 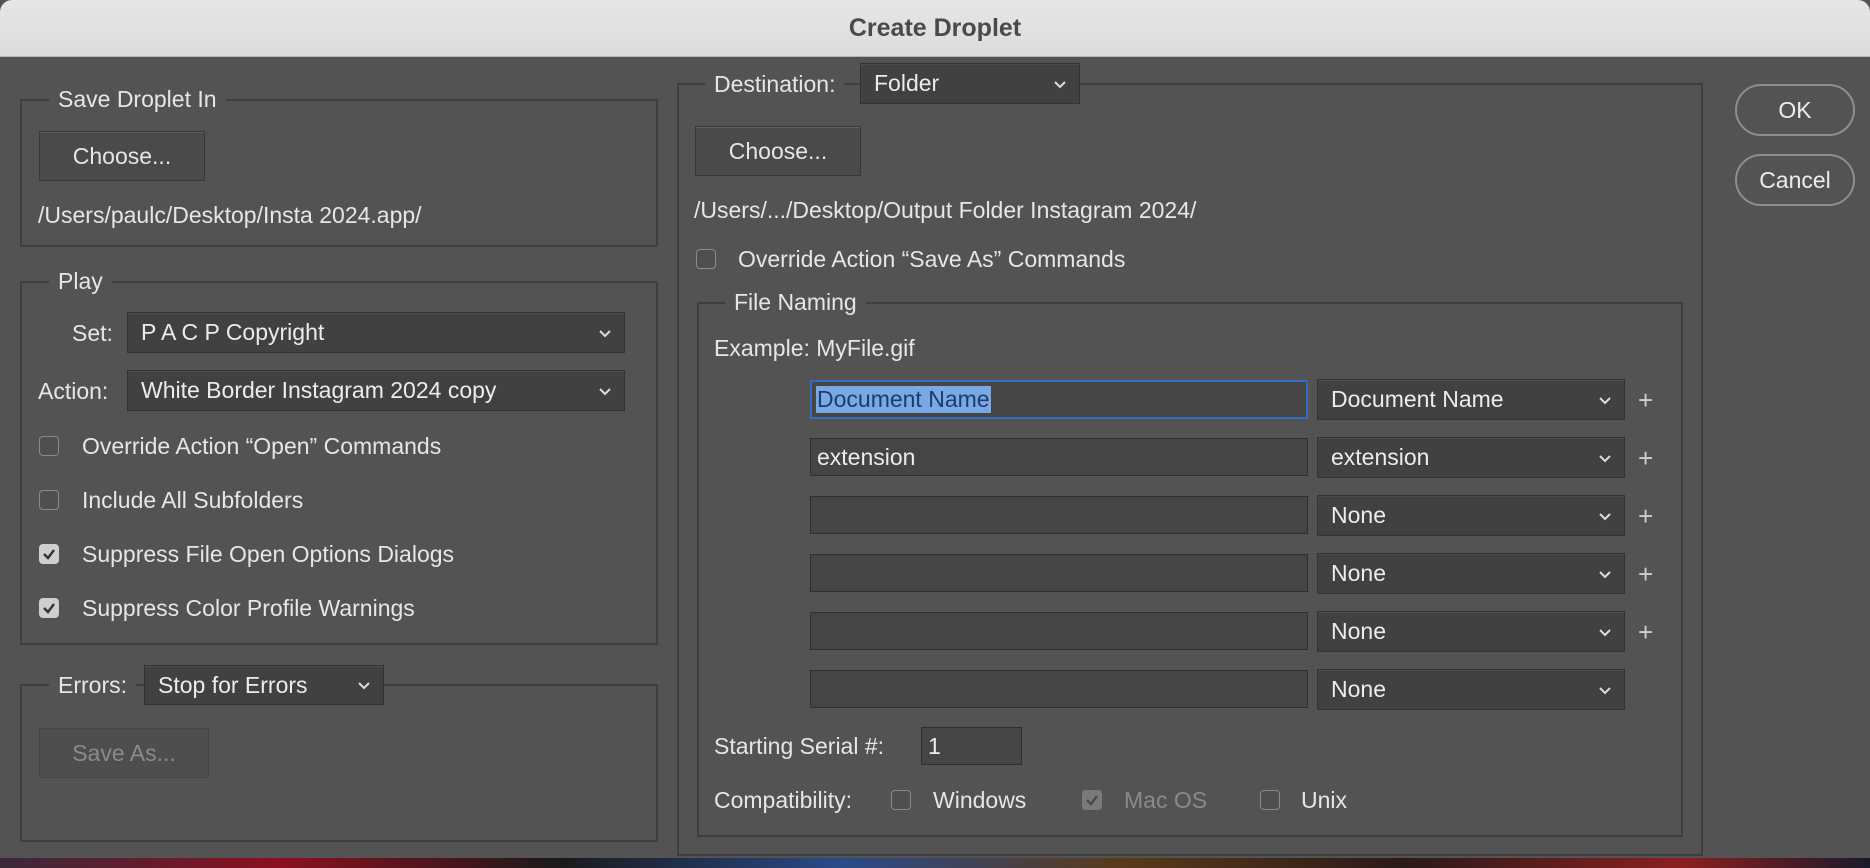 I want to click on serial-label: Starting Serial #:, so click(x=799, y=746).